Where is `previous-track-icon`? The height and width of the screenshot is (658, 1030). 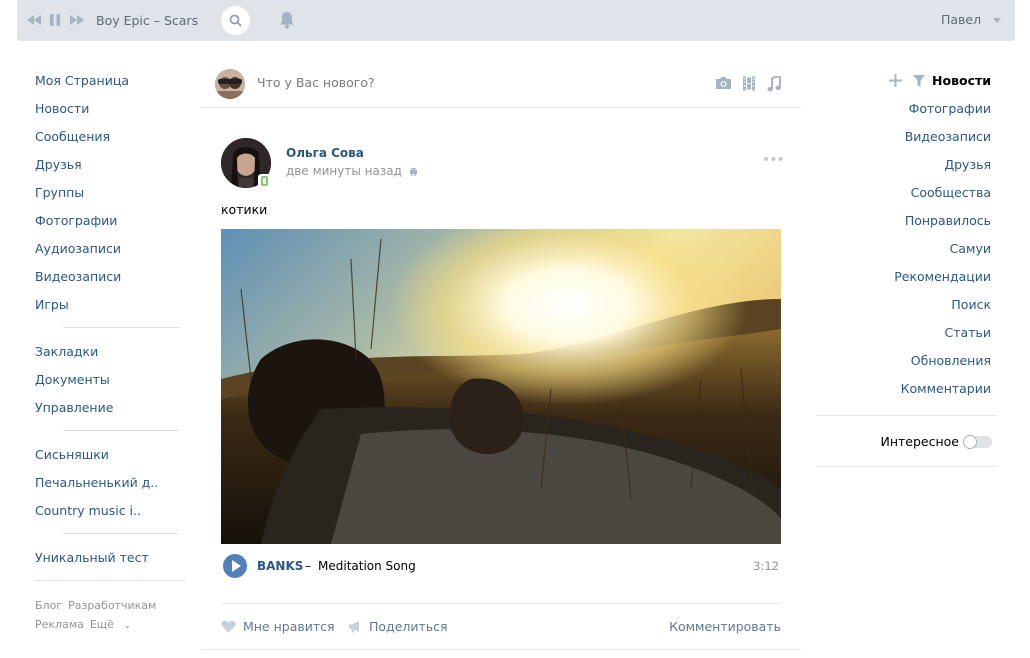
previous-track-icon is located at coordinates (34, 20).